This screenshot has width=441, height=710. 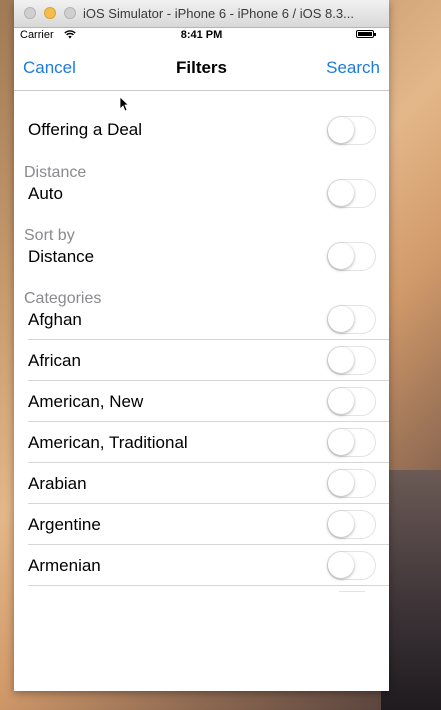 I want to click on category-switch-arabian, so click(x=351, y=483).